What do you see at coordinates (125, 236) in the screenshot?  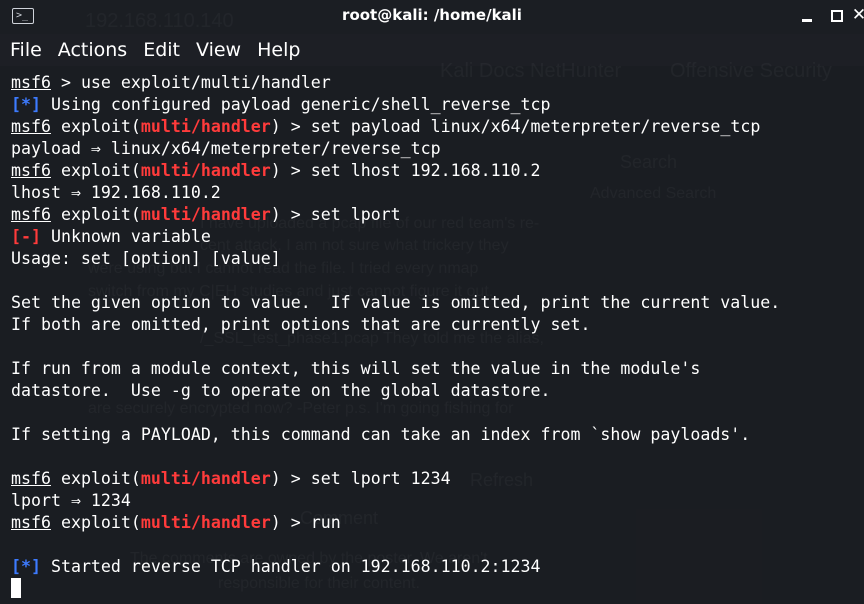 I see `output-text: Unknown variable` at bounding box center [125, 236].